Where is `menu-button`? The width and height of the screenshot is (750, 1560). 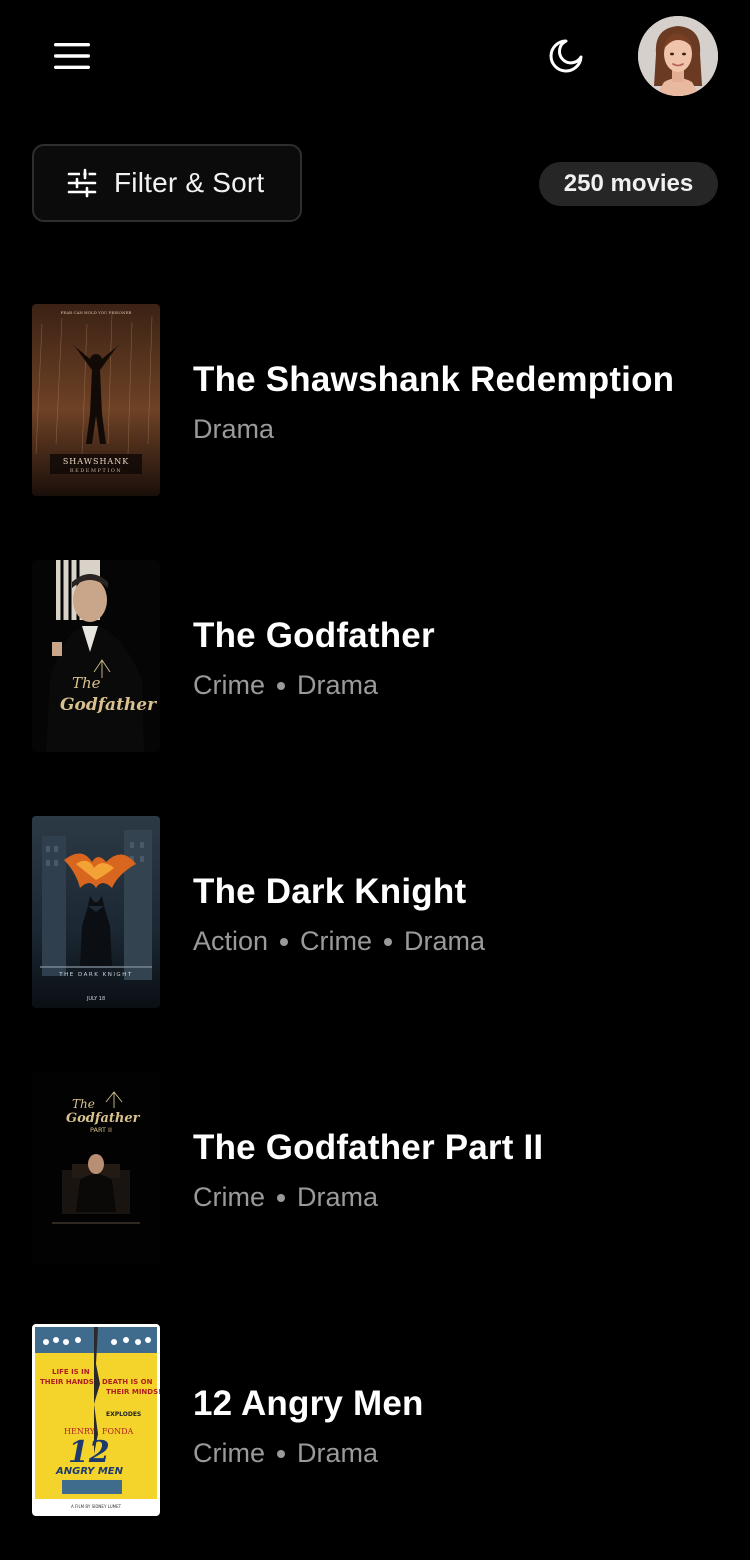 menu-button is located at coordinates (72, 56).